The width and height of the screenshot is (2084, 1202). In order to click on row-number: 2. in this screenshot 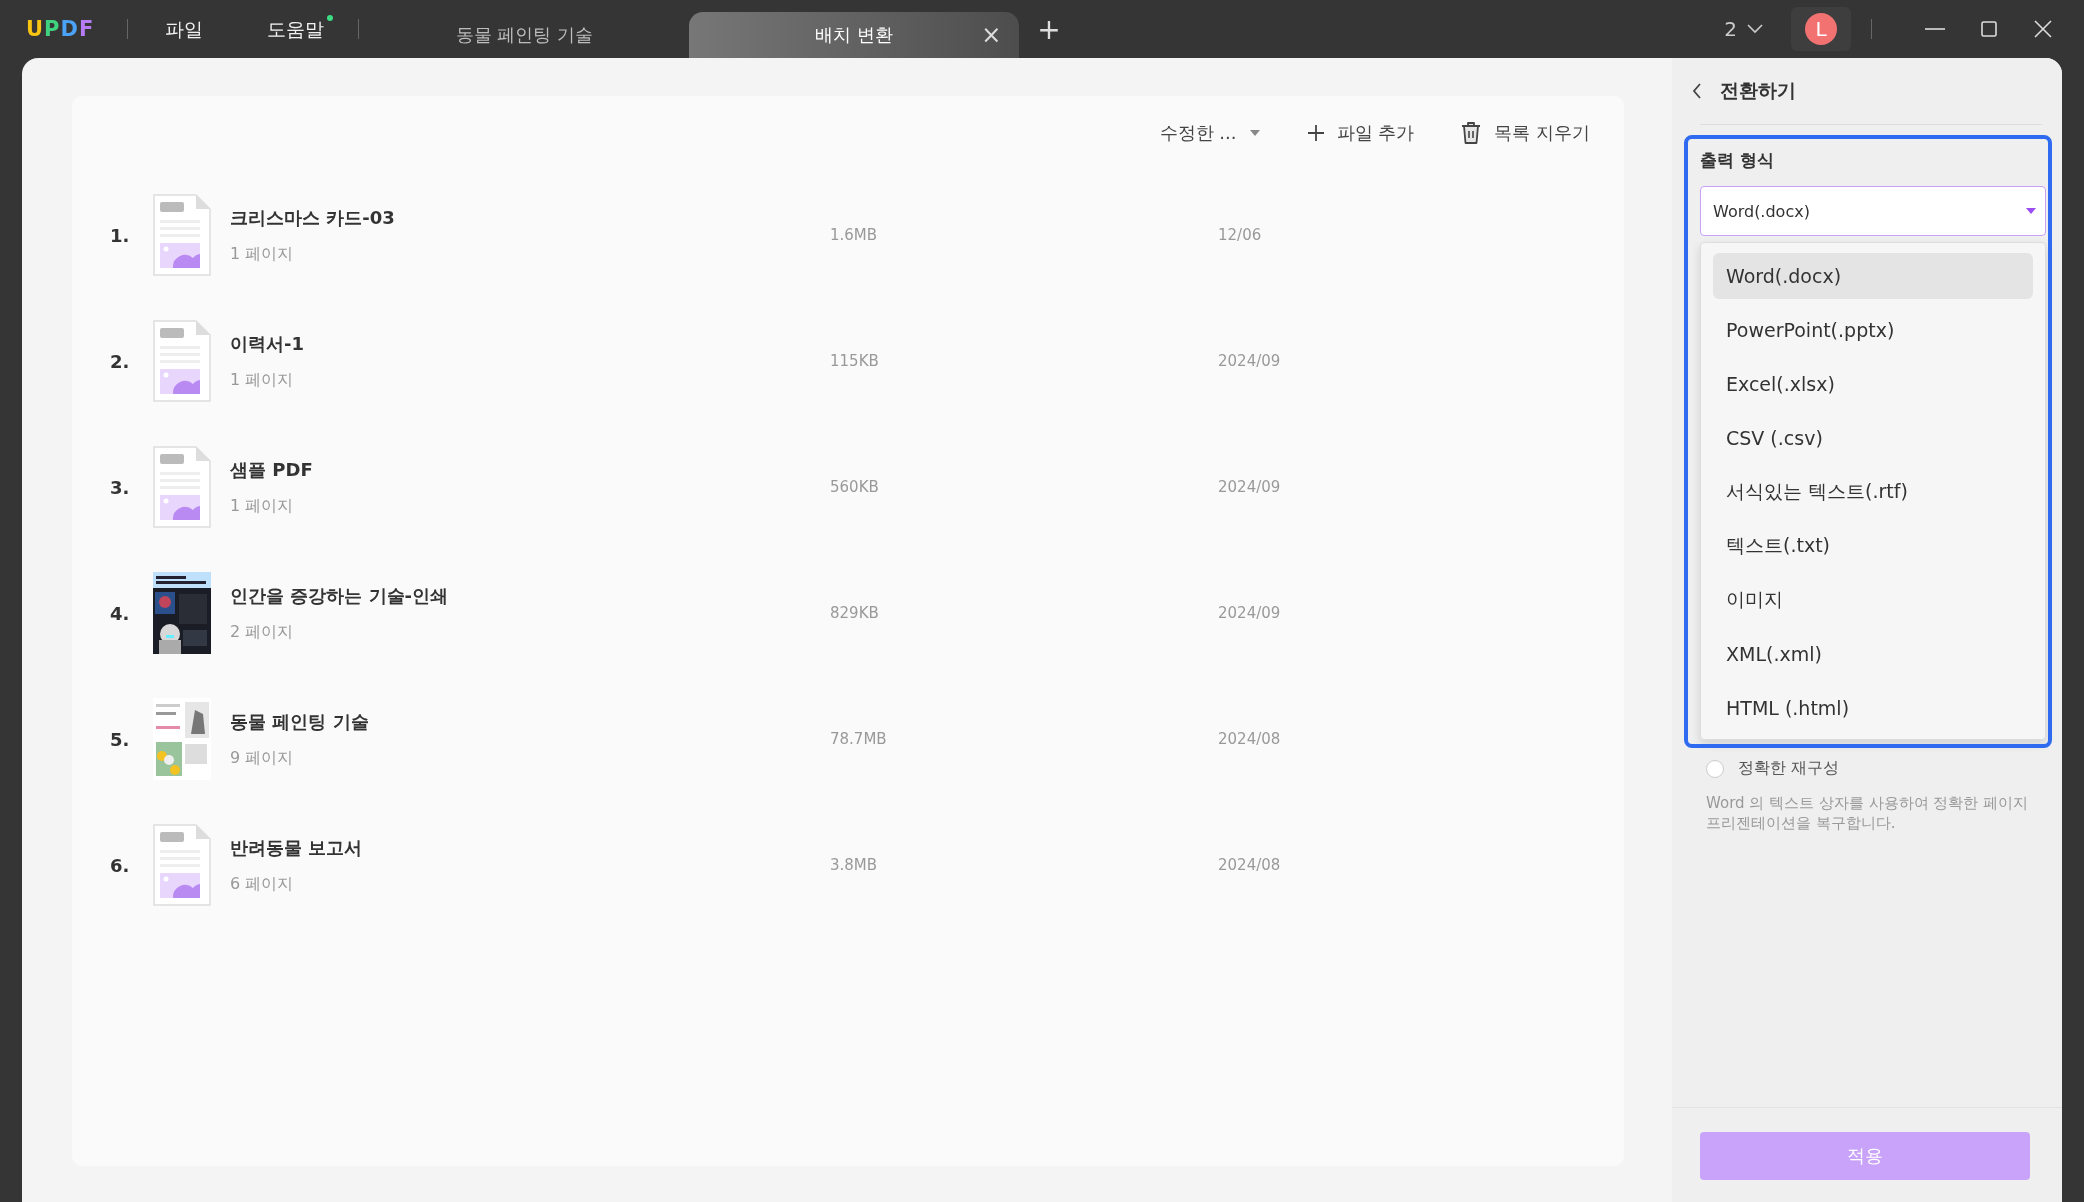, I will do `click(120, 361)`.